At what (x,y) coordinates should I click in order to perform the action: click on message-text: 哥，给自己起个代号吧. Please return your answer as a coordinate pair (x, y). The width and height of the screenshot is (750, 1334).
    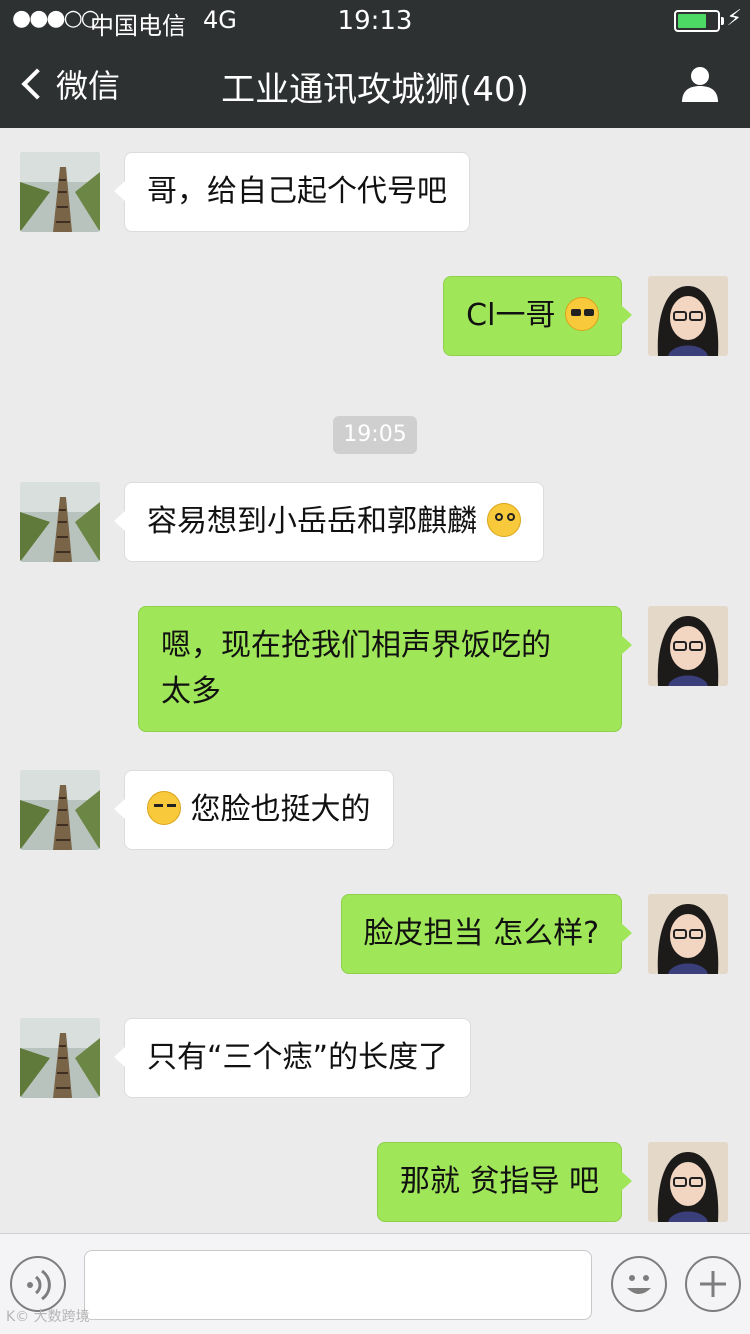
    Looking at the image, I should click on (297, 191).